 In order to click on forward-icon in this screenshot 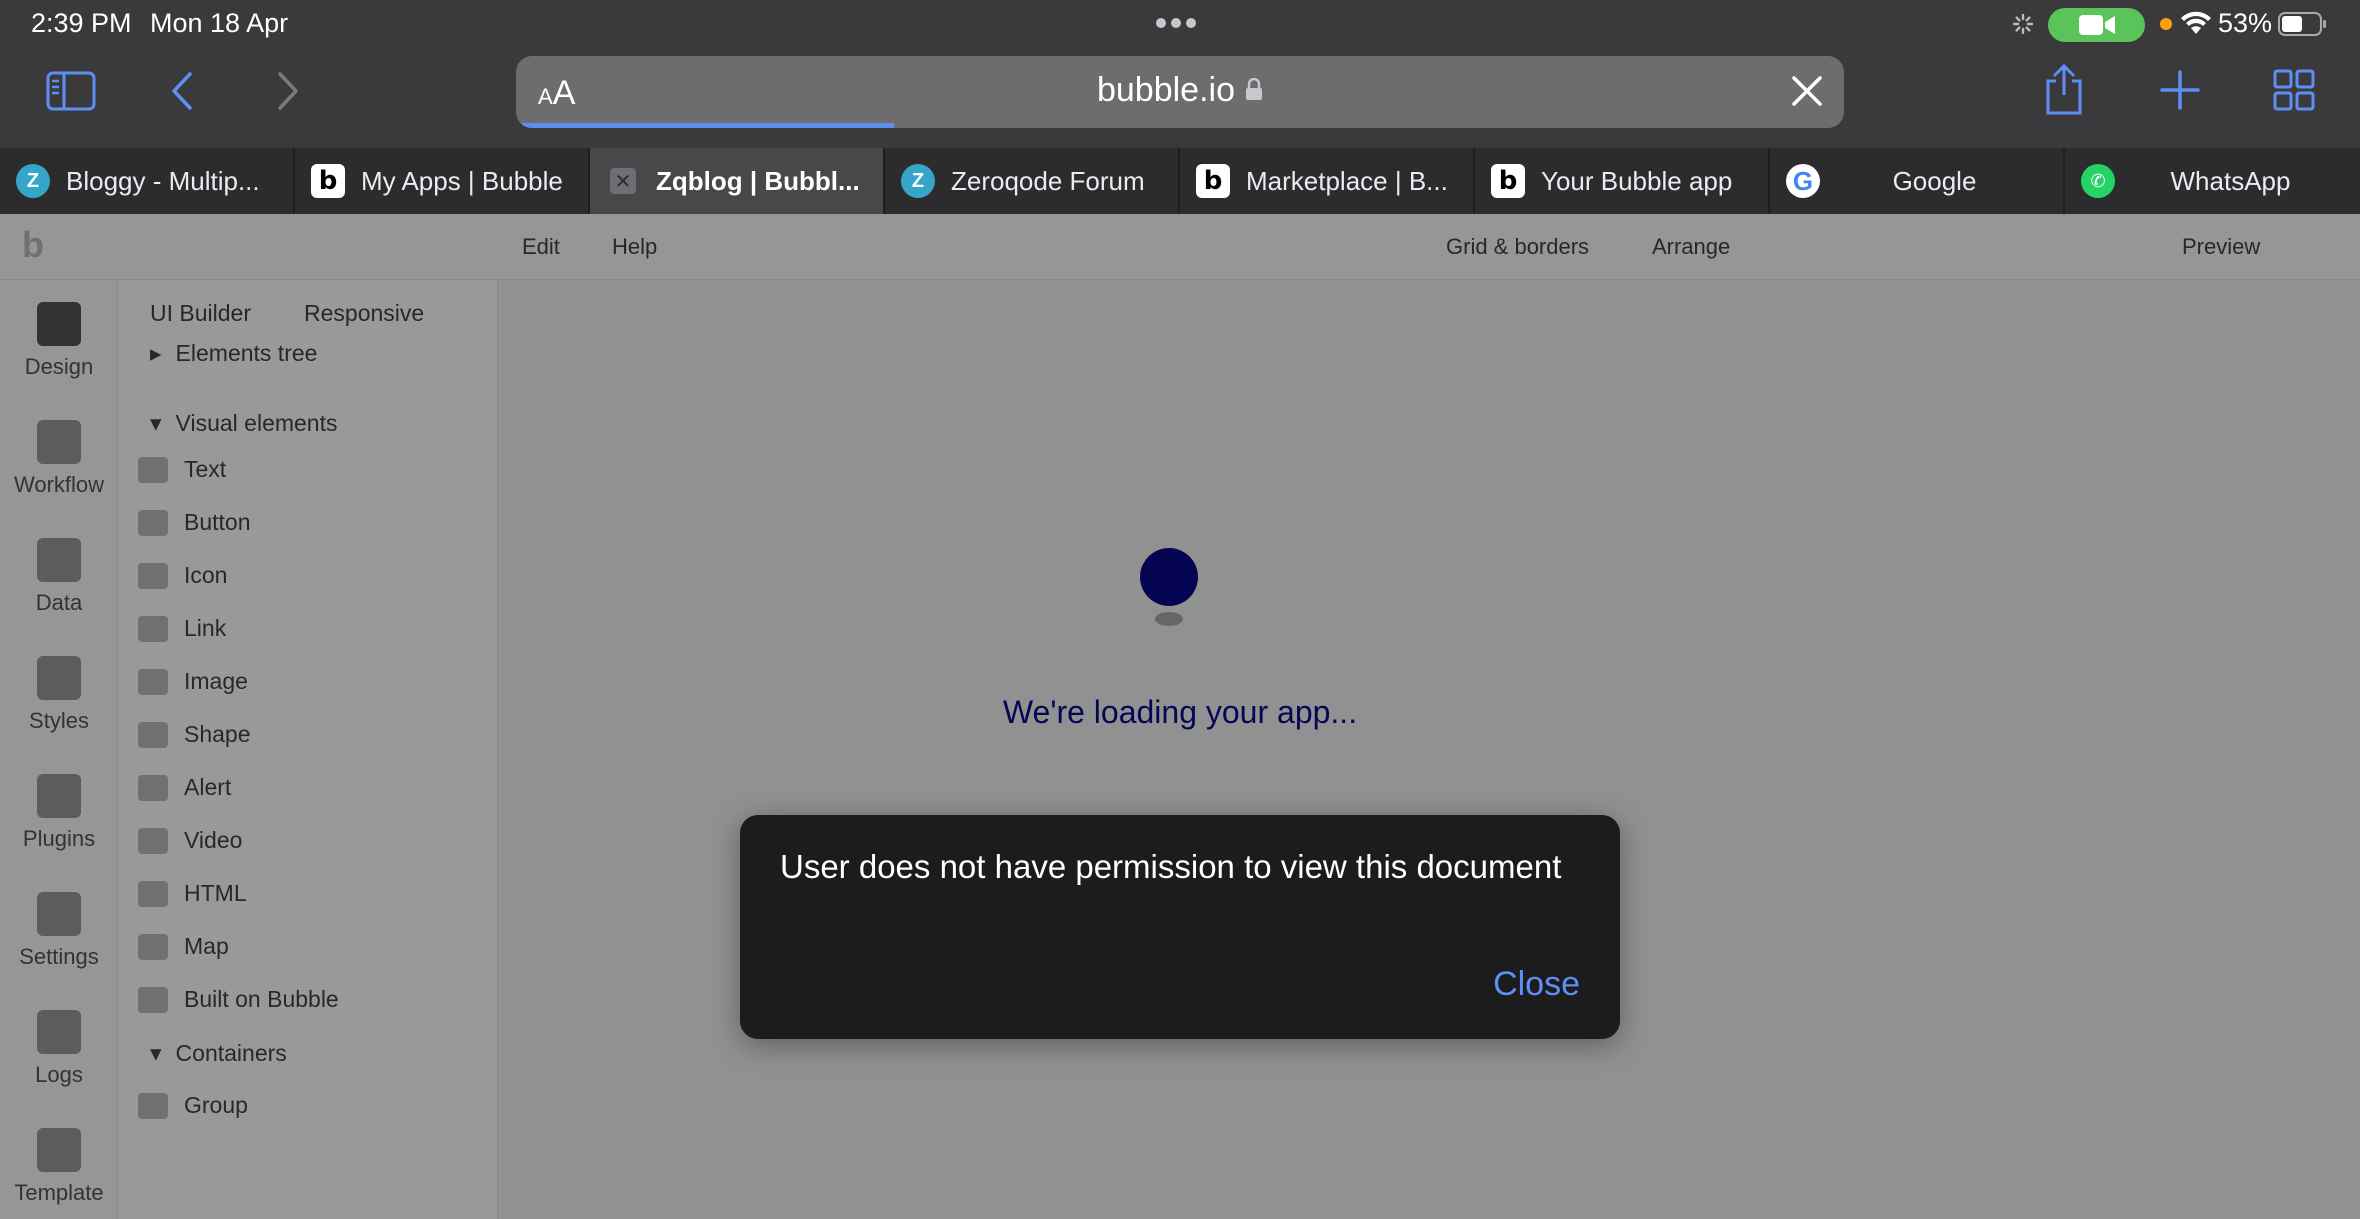, I will do `click(288, 91)`.